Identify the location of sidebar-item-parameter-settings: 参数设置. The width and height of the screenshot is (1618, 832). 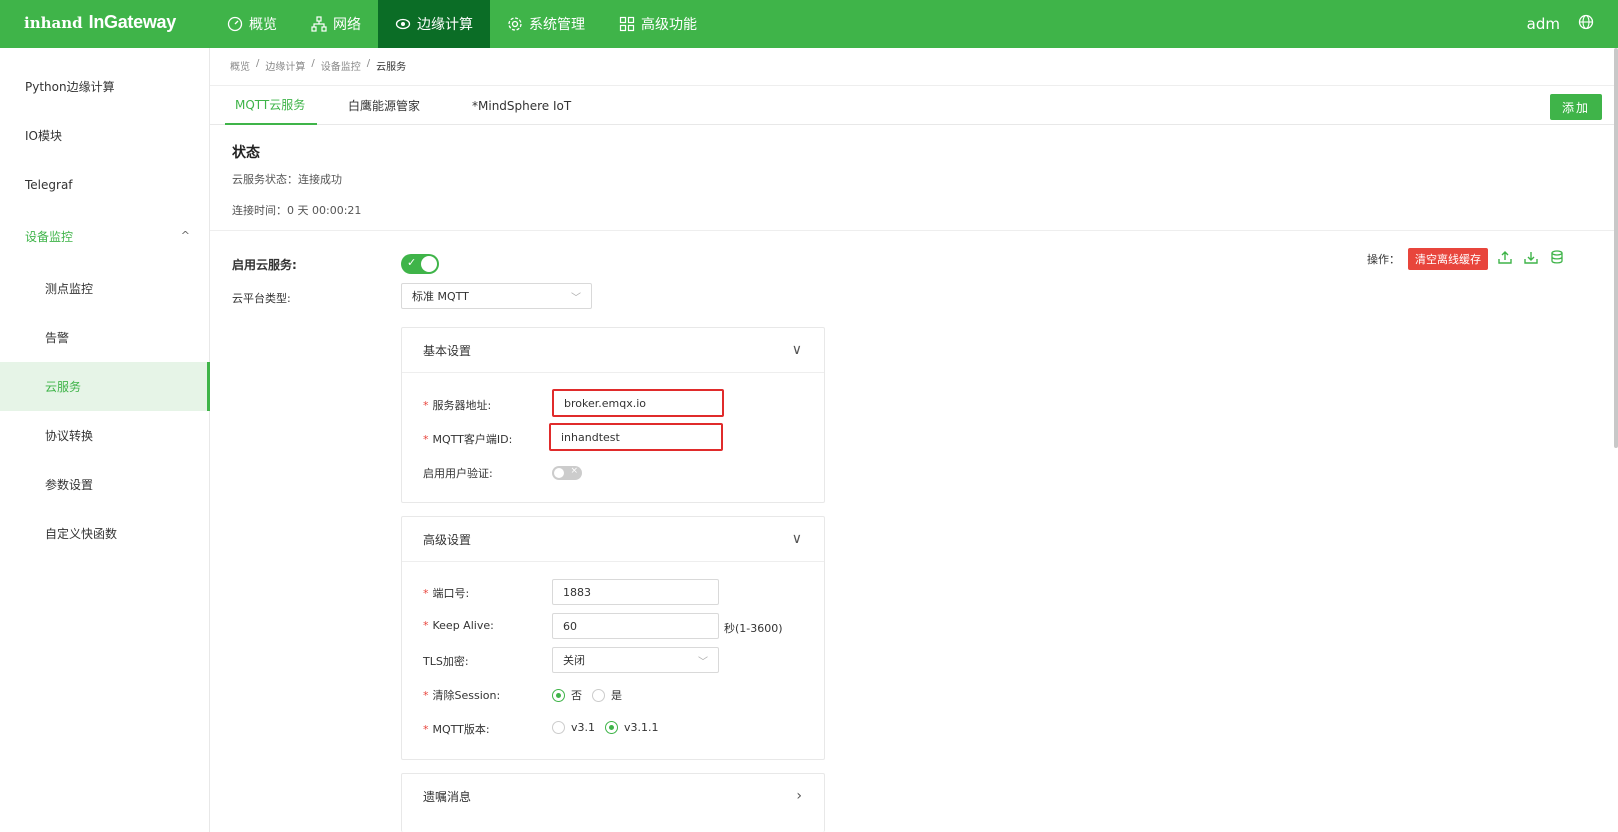
(104, 484).